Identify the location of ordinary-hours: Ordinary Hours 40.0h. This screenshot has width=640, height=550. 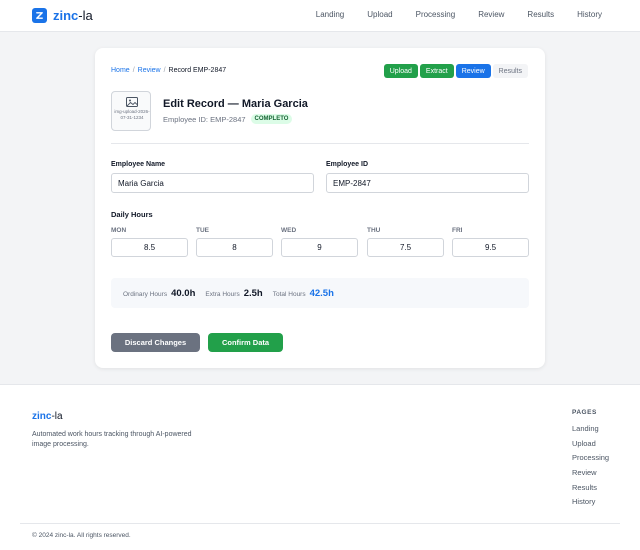
(159, 293).